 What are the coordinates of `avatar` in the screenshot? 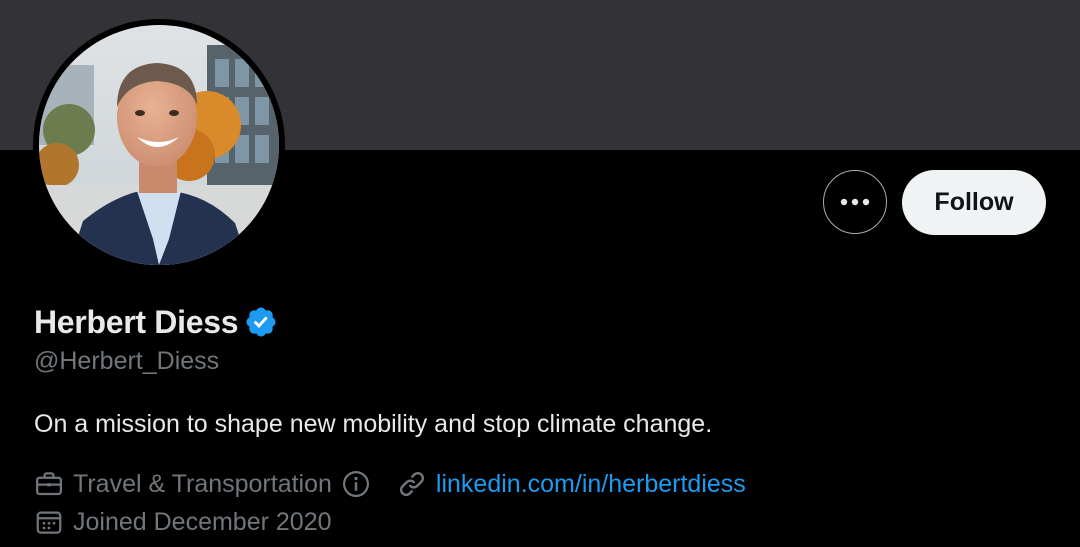 It's located at (159, 145).